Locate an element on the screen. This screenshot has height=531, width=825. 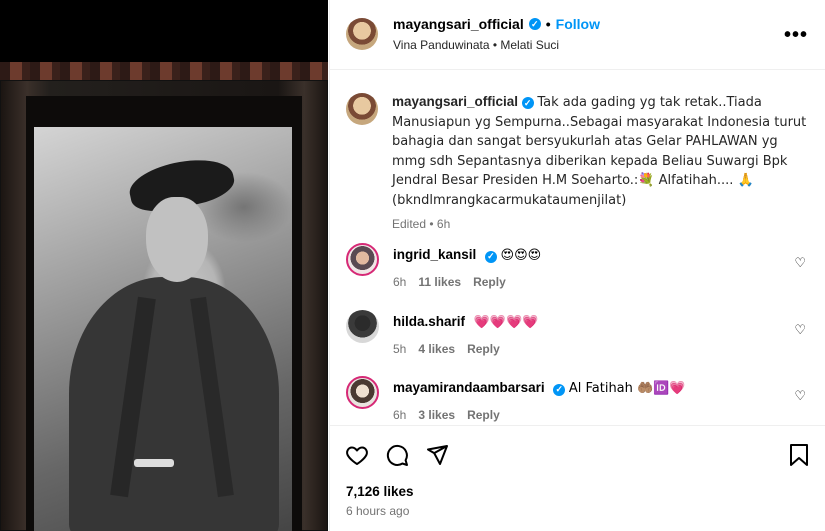
post-username: mayangsari_official is located at coordinates (458, 24).